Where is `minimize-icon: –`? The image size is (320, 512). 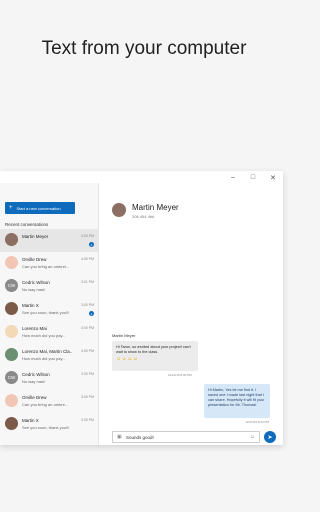
minimize-icon: – is located at coordinates (233, 177).